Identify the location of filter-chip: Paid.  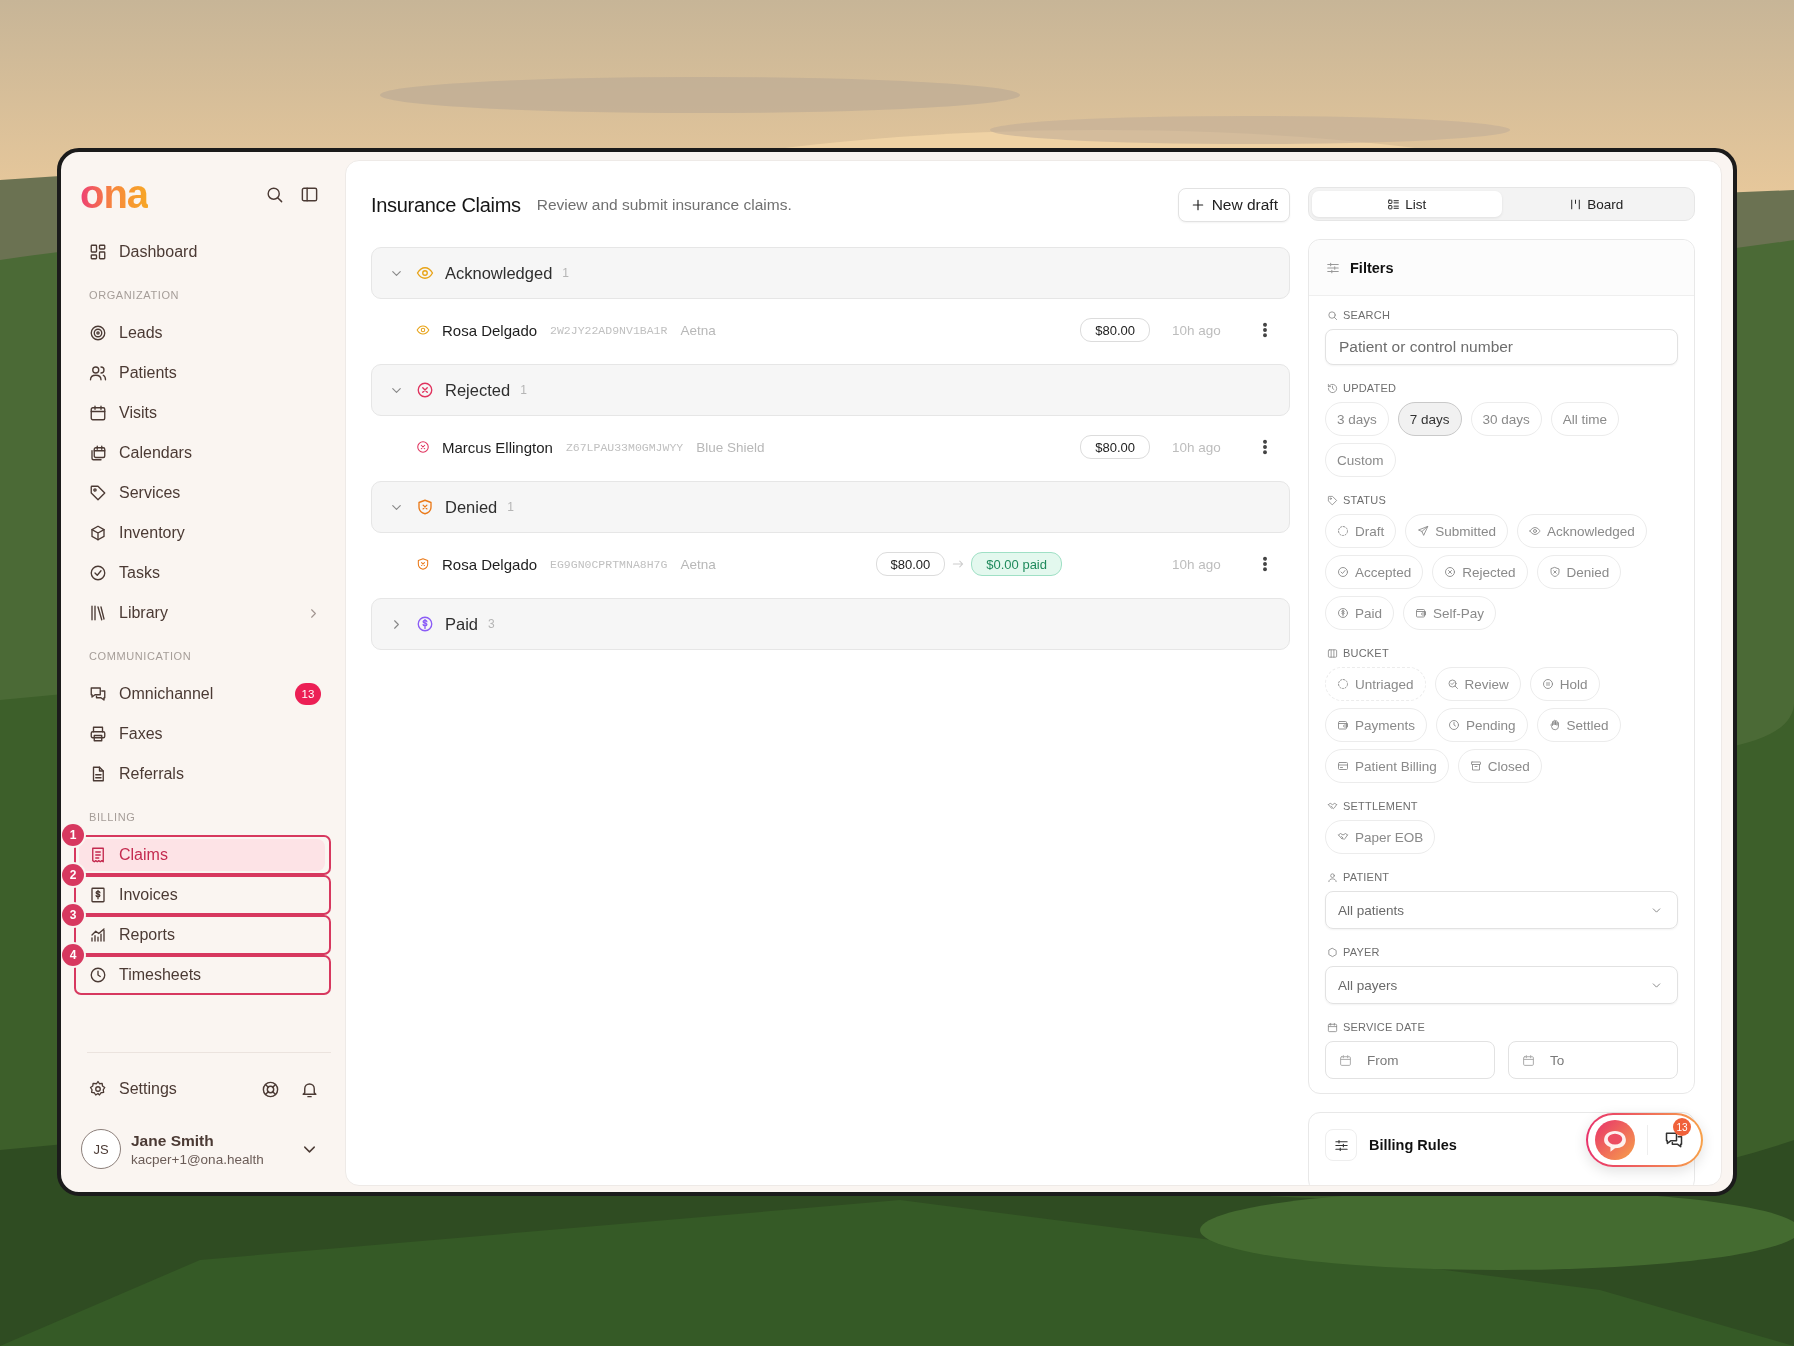
(1360, 613).